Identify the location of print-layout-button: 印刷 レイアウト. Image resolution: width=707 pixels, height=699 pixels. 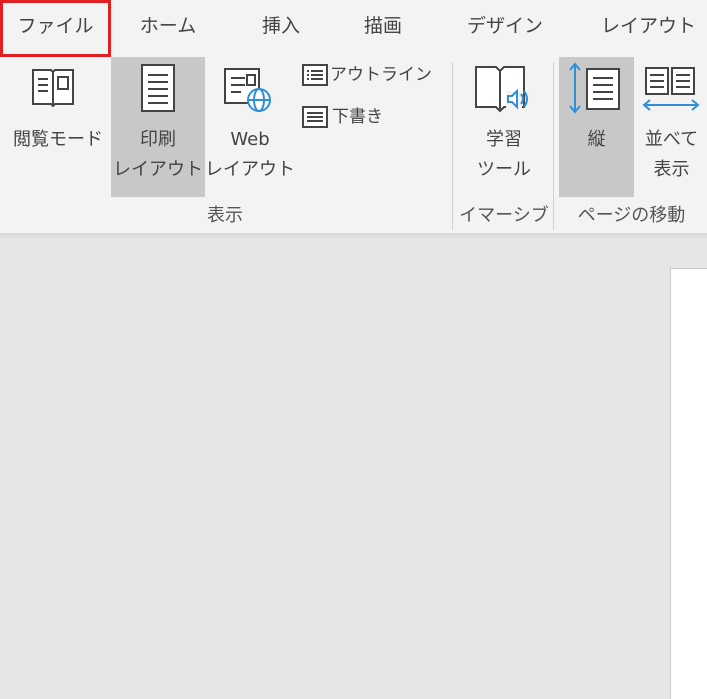
(158, 127).